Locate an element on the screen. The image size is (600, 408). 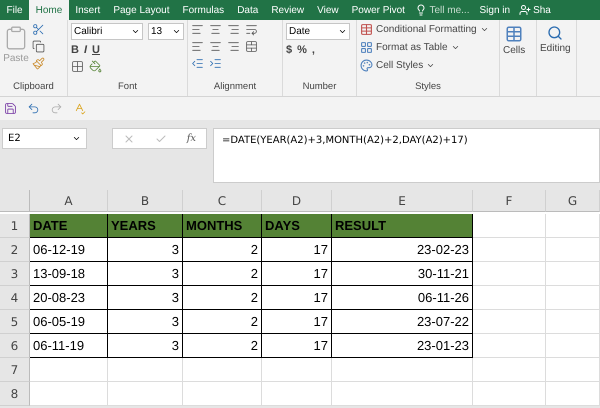
ribbon-tab: Power Pivot is located at coordinates (378, 10).